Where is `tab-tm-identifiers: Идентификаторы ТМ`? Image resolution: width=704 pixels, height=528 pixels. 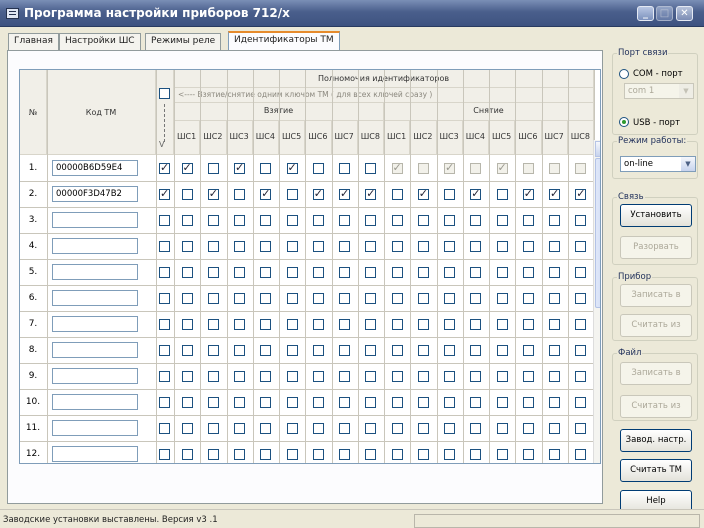
tab-tm-identifiers: Идентификаторы ТМ is located at coordinates (284, 41).